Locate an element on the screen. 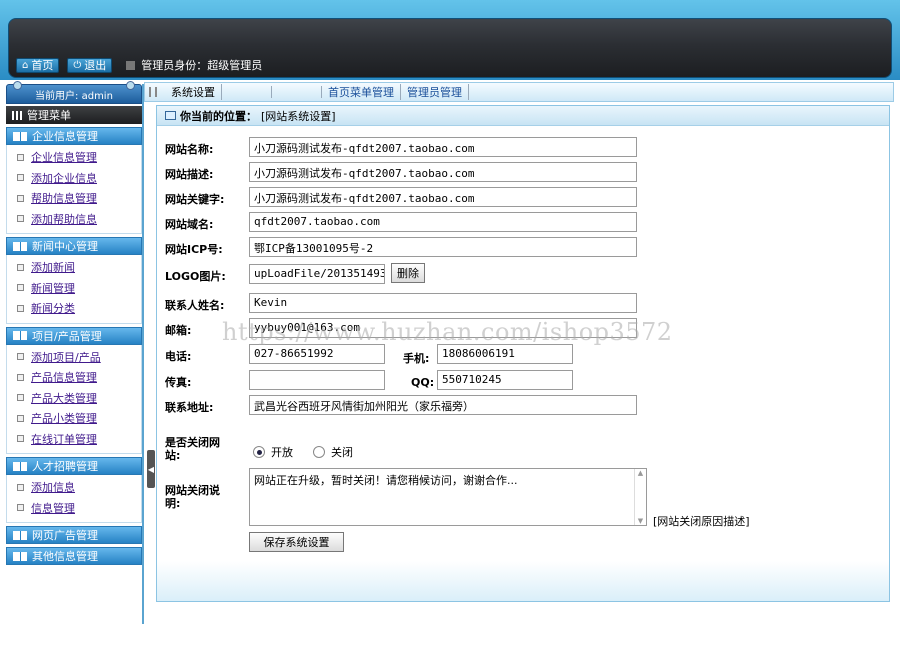 The width and height of the screenshot is (900, 665). contact-label: 联系人姓名: is located at coordinates (195, 305).